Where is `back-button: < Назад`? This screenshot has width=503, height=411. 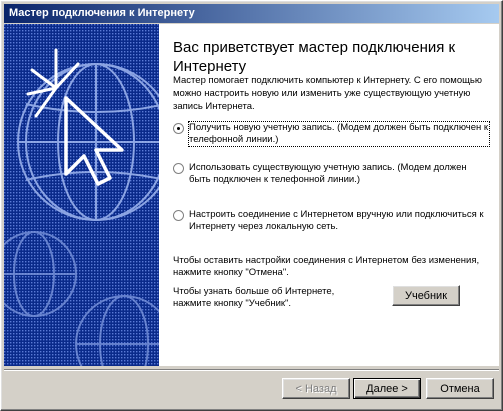
back-button: < Назад is located at coordinates (316, 388).